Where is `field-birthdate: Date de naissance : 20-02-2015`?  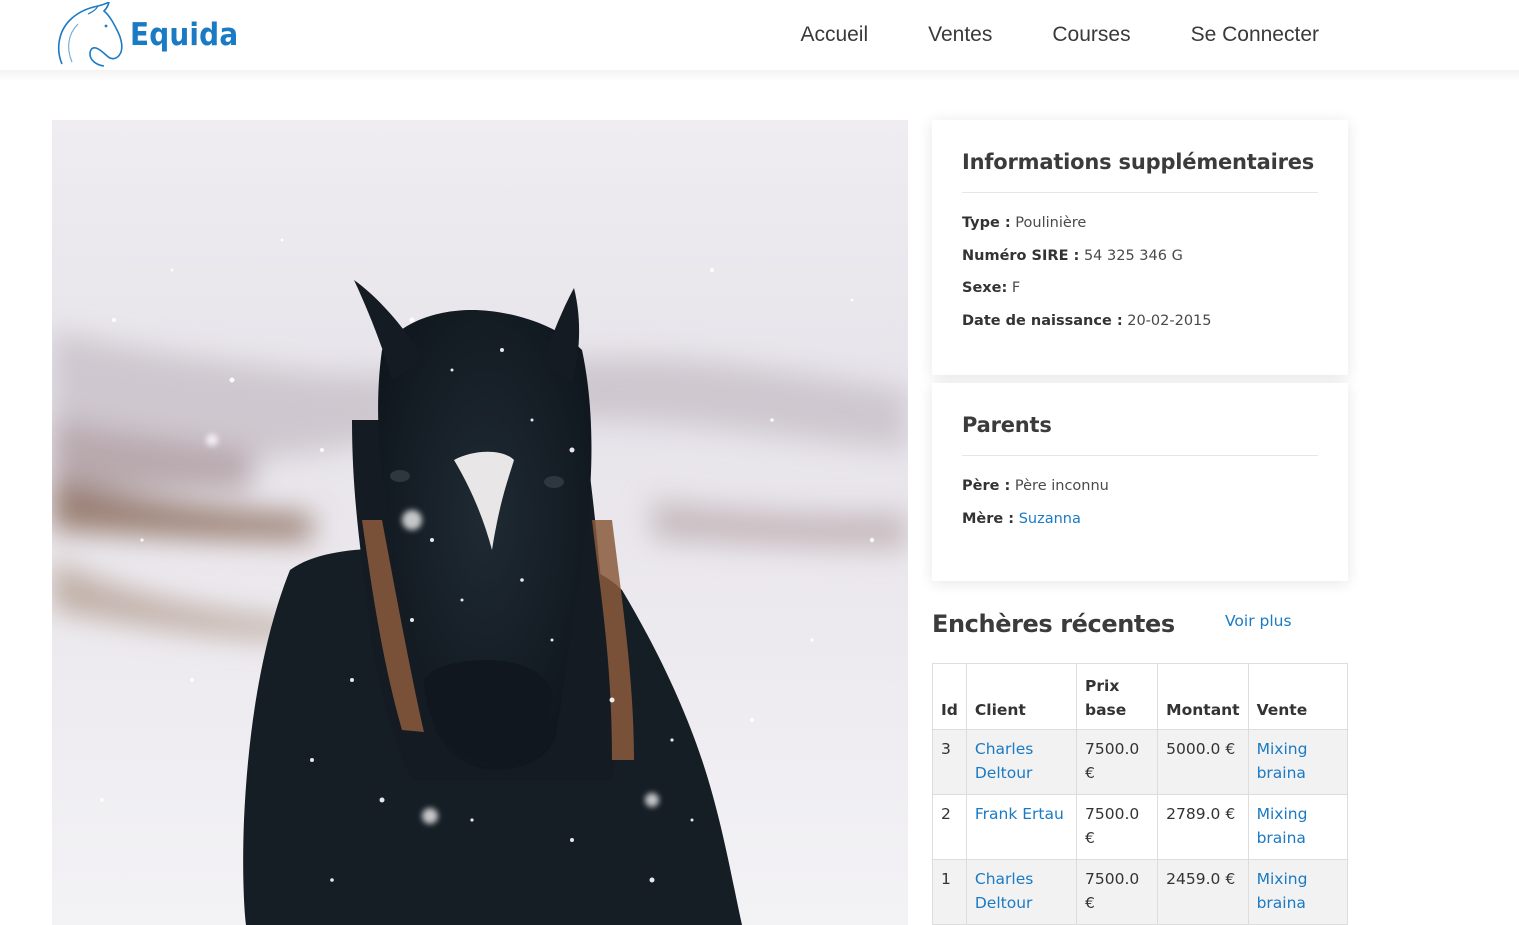
field-birthdate: Date de naissance : 20-02-2015 is located at coordinates (1140, 321).